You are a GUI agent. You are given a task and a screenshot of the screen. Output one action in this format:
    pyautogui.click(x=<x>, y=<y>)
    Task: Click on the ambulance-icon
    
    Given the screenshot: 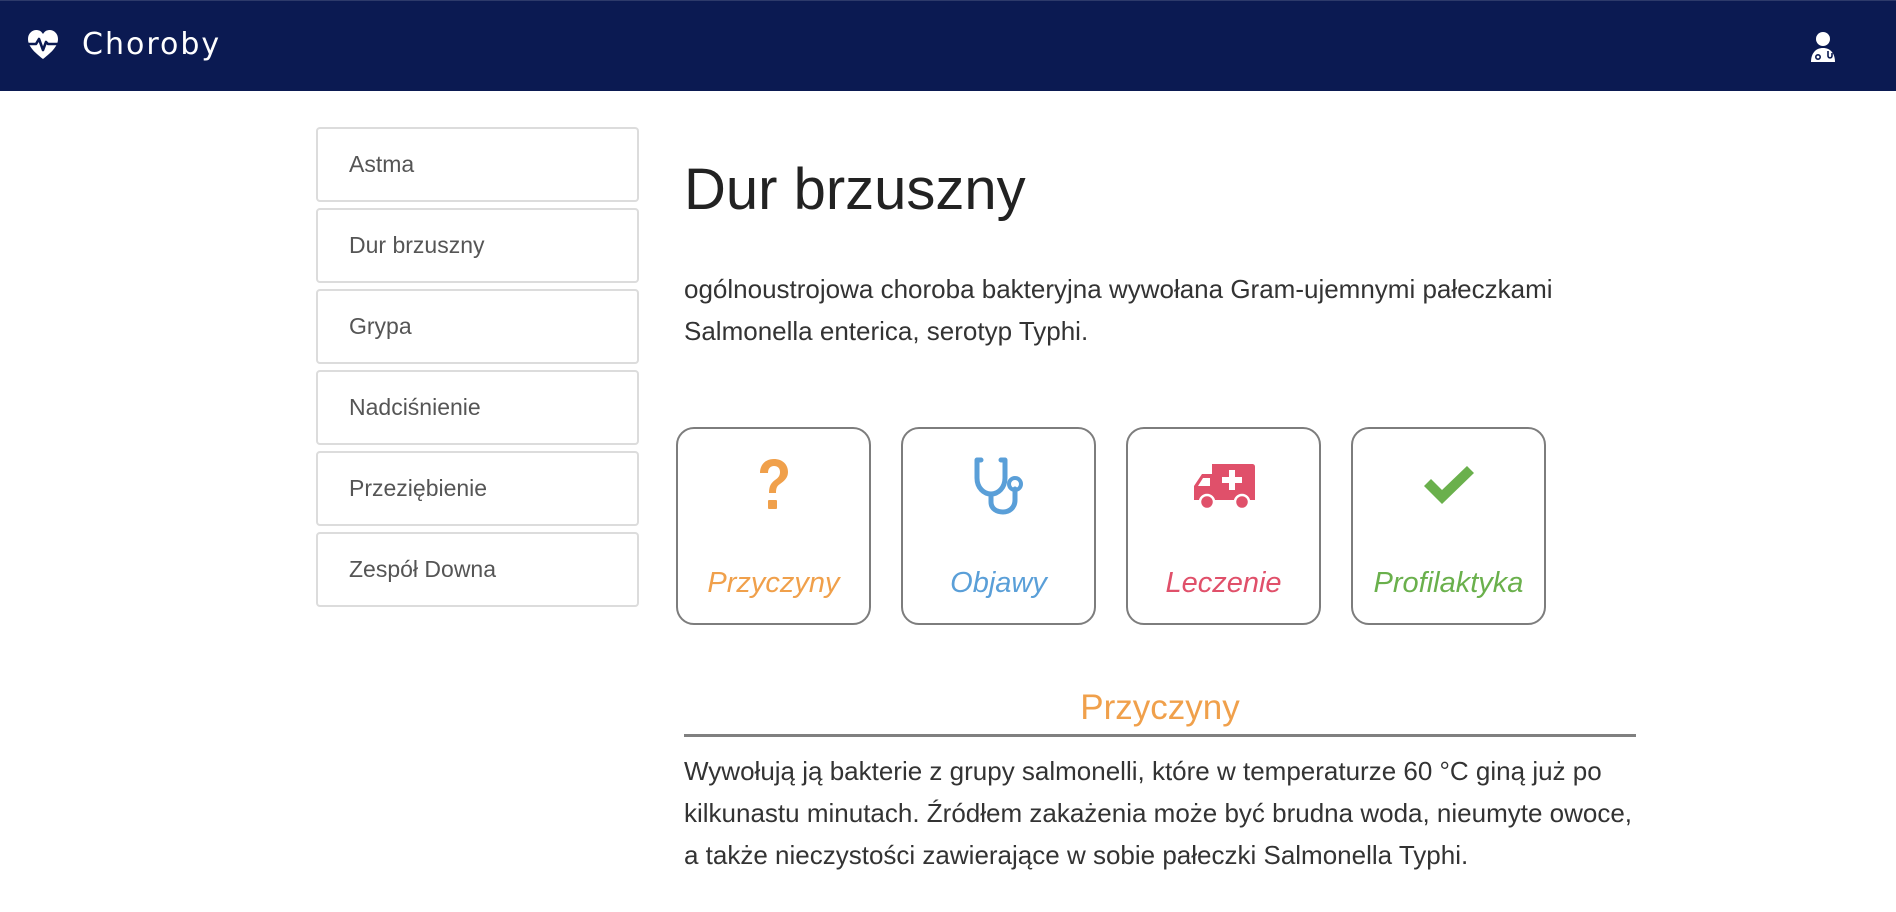 What is the action you would take?
    pyautogui.click(x=1224, y=486)
    